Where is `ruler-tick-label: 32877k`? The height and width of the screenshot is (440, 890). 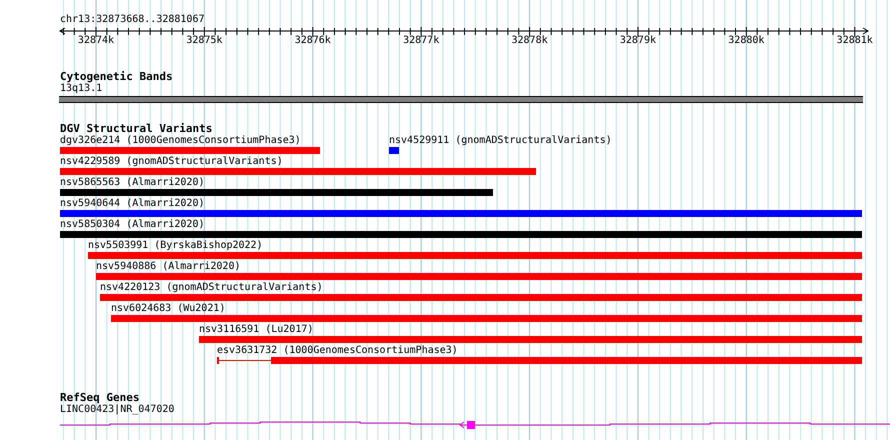
ruler-tick-label: 32877k is located at coordinates (421, 41).